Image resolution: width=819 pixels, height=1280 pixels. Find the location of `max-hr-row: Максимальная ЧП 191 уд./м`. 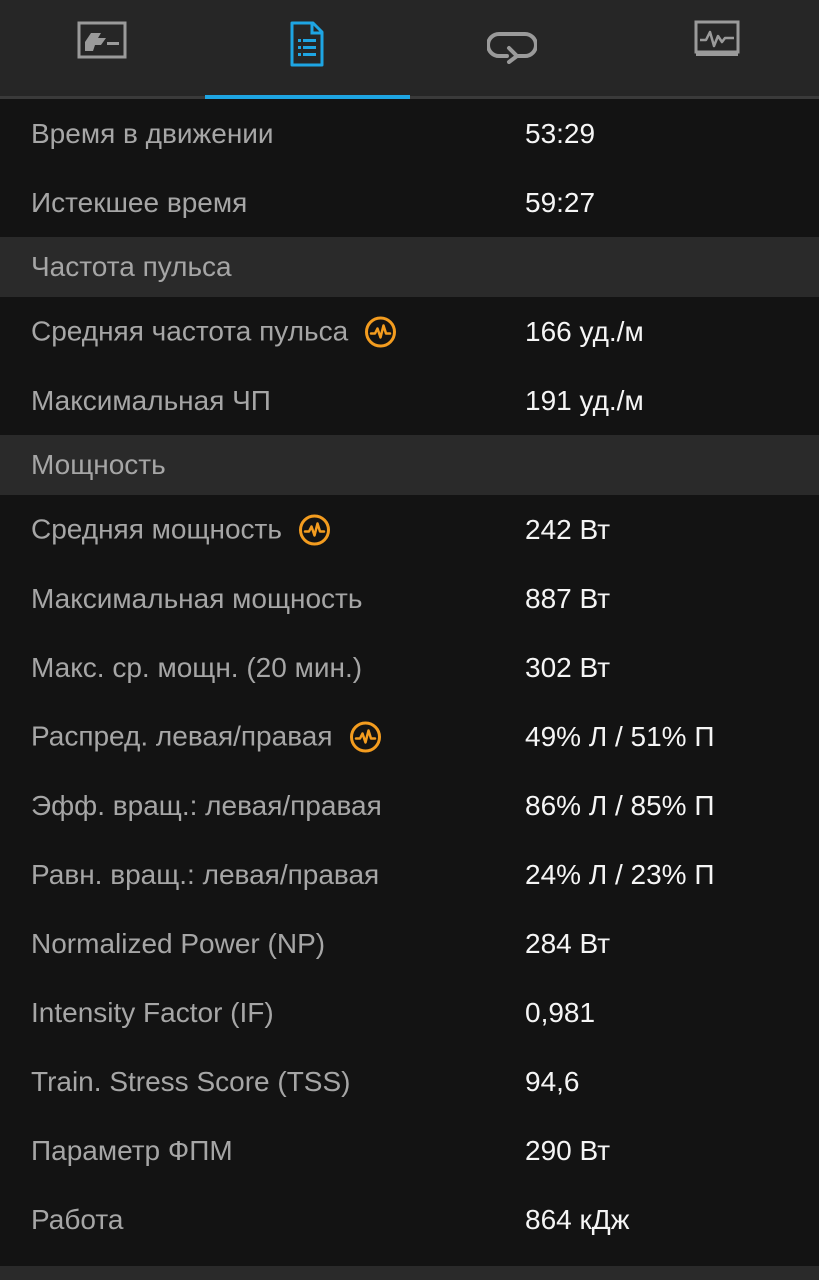

max-hr-row: Максимальная ЧП 191 уд./м is located at coordinates (409, 400).